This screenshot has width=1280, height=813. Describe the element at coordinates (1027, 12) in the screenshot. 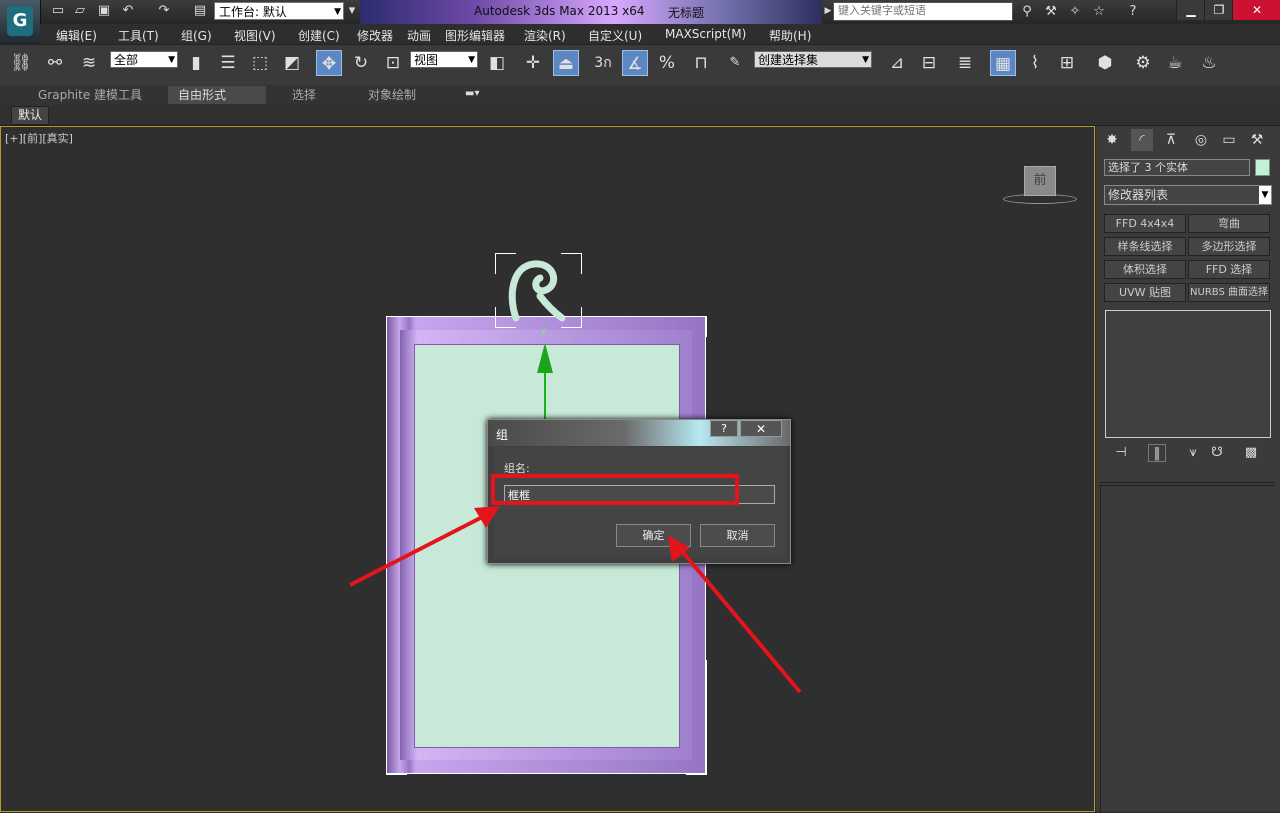

I see `binoculars-icon: ⚲` at that location.